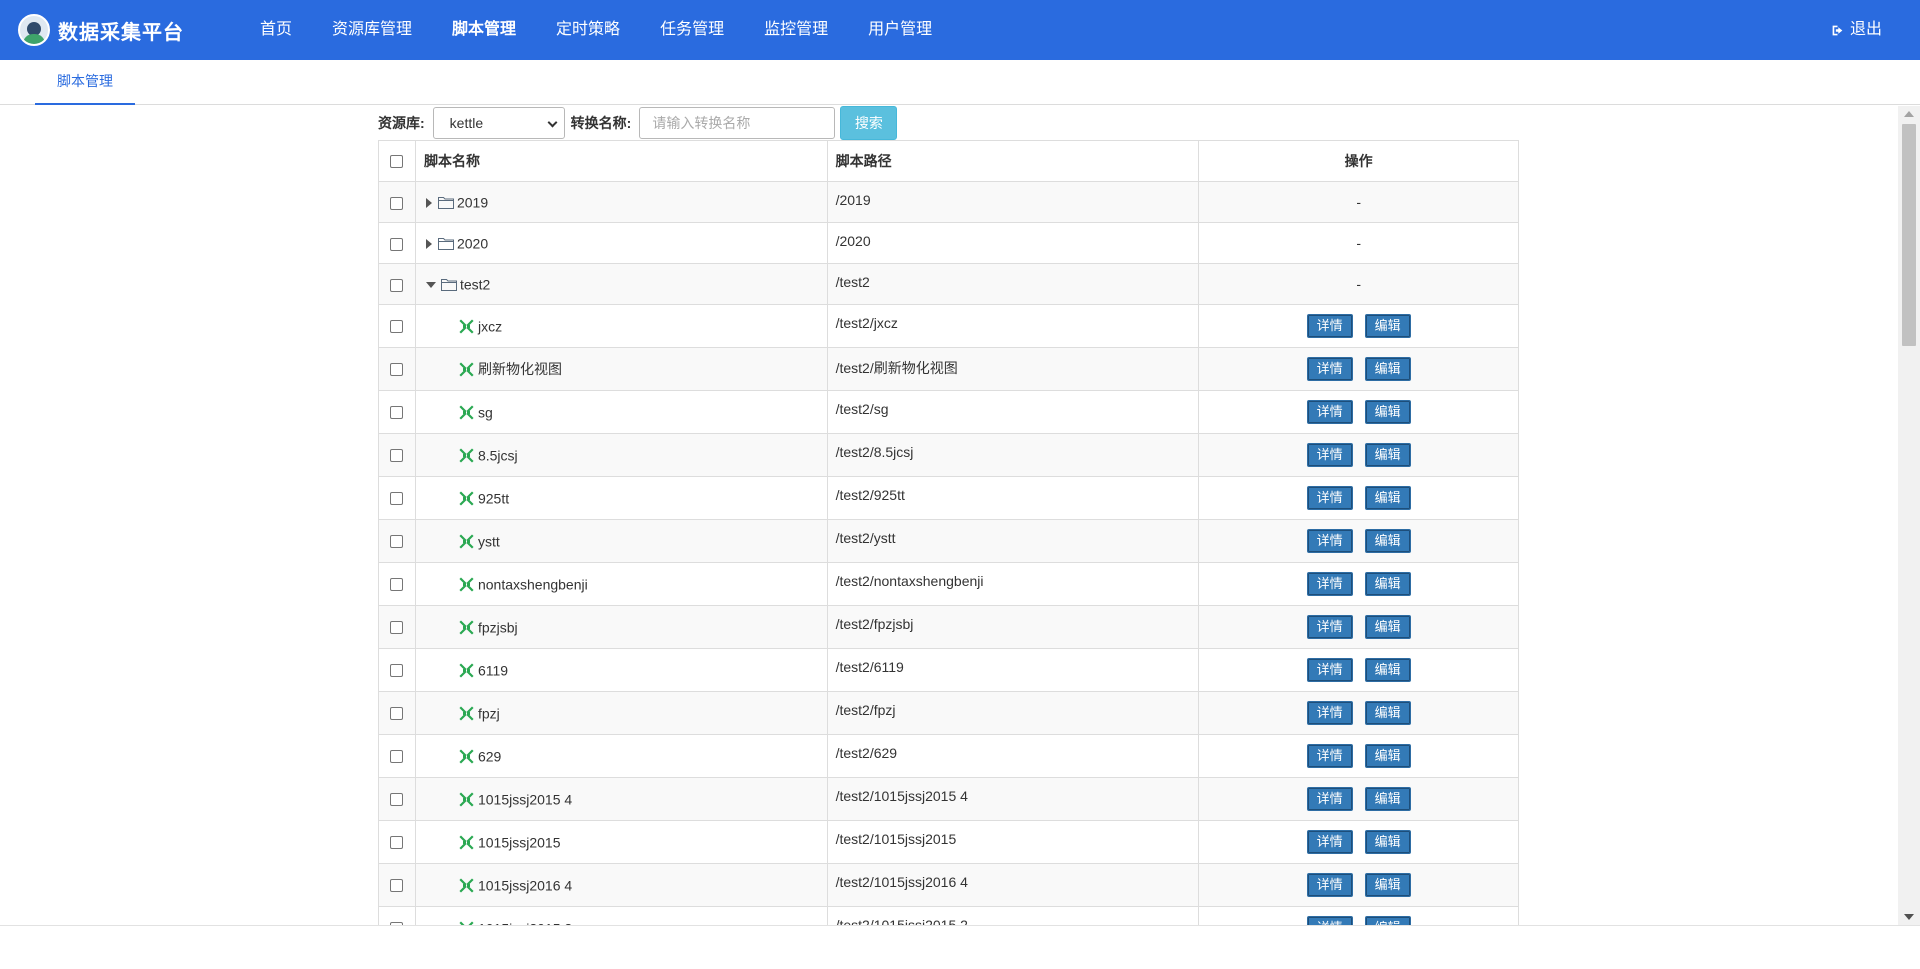 This screenshot has height=969, width=1920. Describe the element at coordinates (498, 628) in the screenshot. I see `script-name: fpzjsbj` at that location.